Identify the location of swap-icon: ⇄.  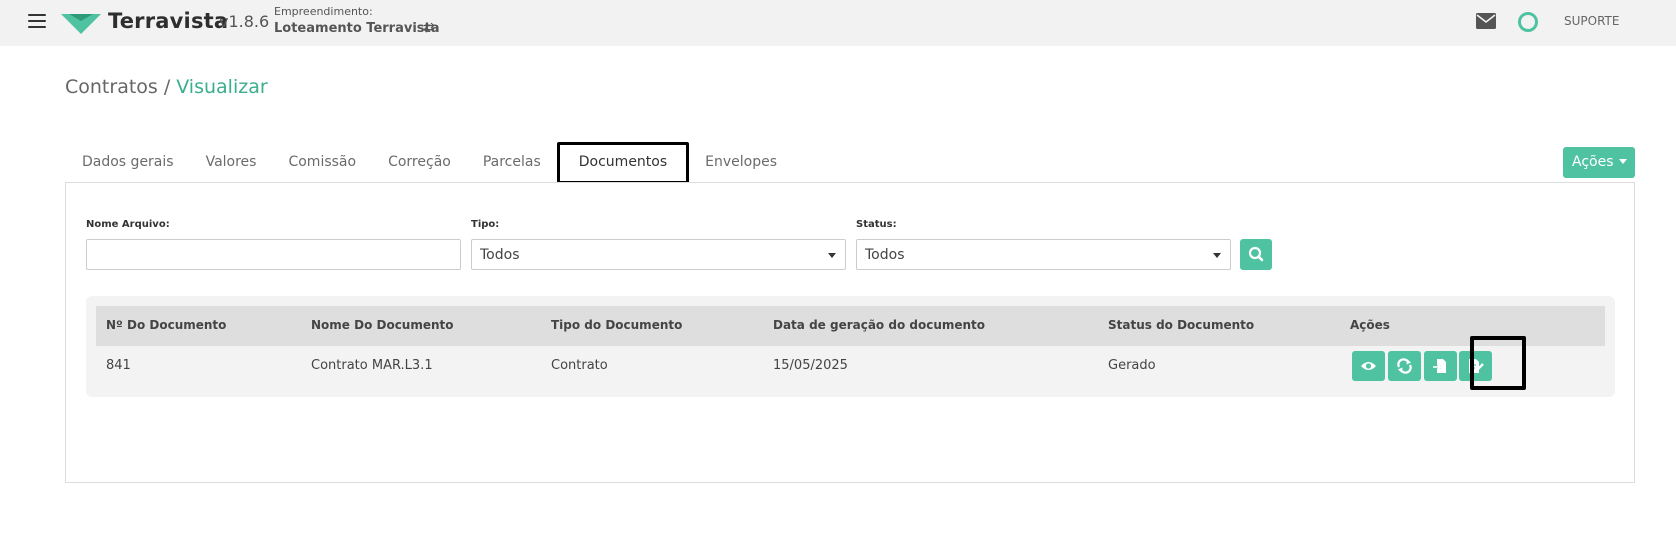
(429, 28).